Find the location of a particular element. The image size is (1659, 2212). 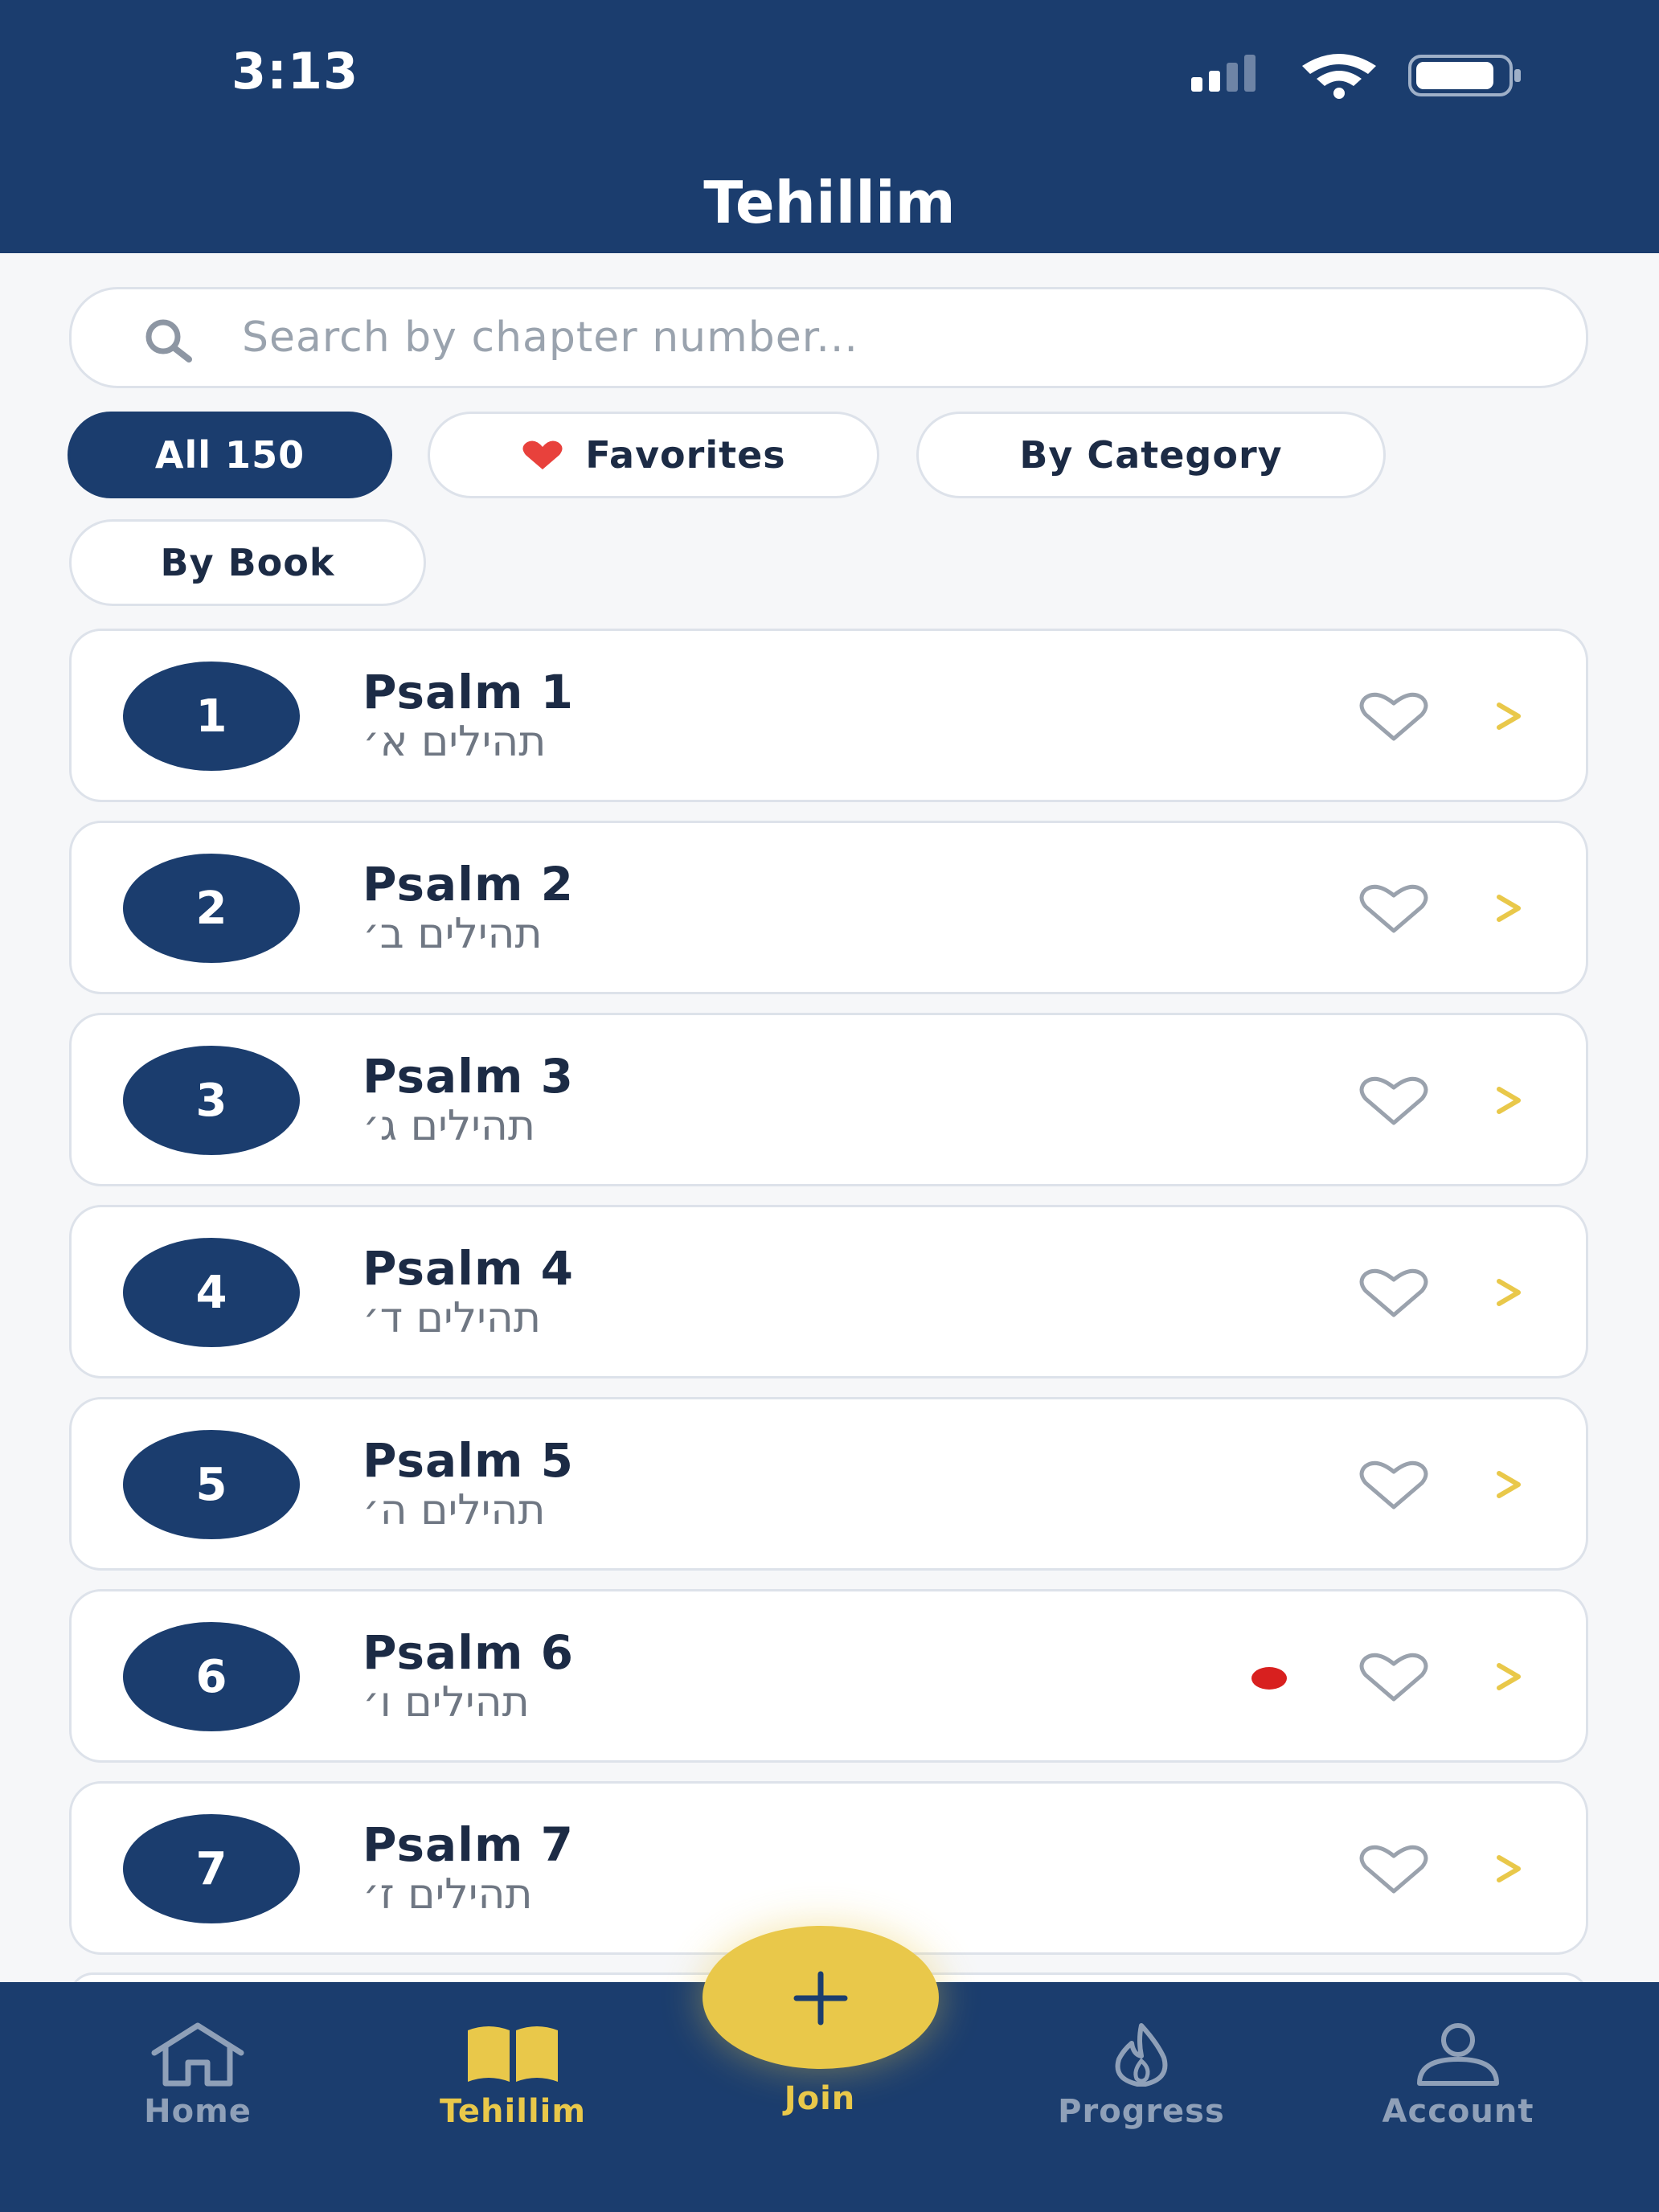

search-input is located at coordinates (885, 337).